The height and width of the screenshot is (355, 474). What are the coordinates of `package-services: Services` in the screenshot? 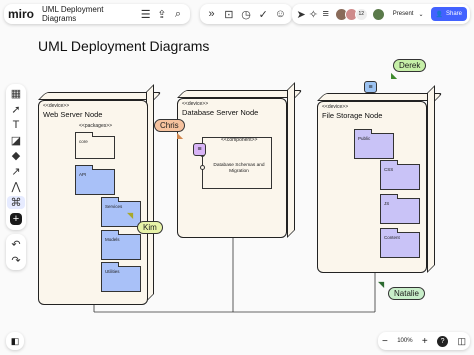 It's located at (121, 212).